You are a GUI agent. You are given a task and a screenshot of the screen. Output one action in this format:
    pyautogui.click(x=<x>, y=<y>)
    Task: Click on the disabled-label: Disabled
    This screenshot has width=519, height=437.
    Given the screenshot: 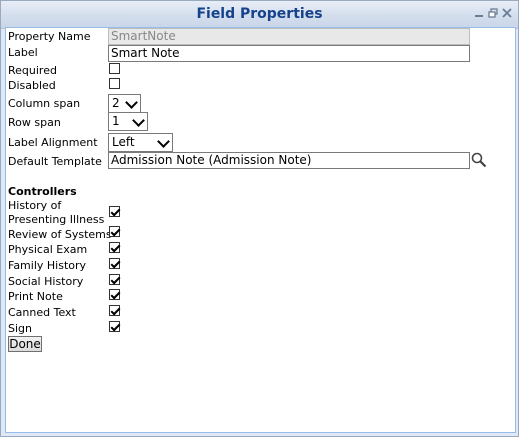 What is the action you would take?
    pyautogui.click(x=32, y=85)
    